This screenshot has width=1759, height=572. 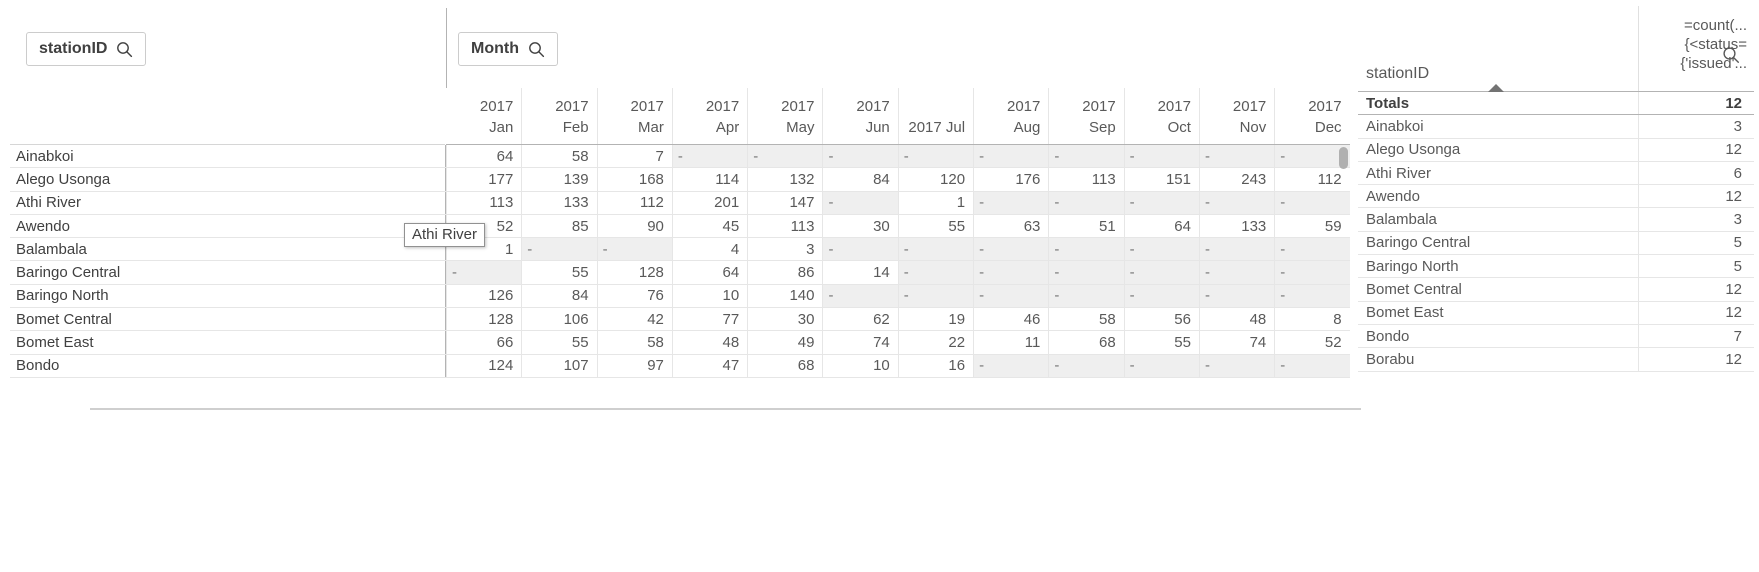 I want to click on pivot-cell-value: 168, so click(x=634, y=179).